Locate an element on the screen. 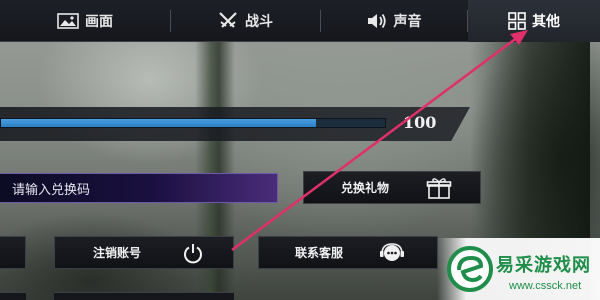 The width and height of the screenshot is (600, 300). logout-account-button: 注销账号 is located at coordinates (144, 252).